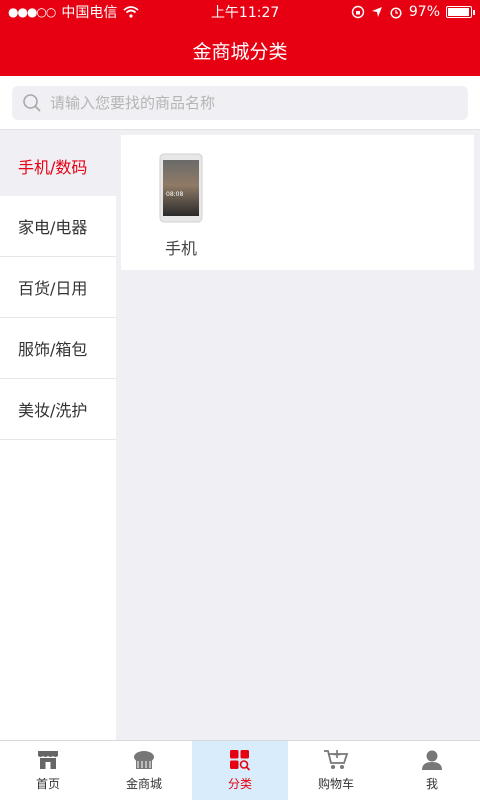 The width and height of the screenshot is (480, 800). I want to click on search-icon, so click(32, 103).